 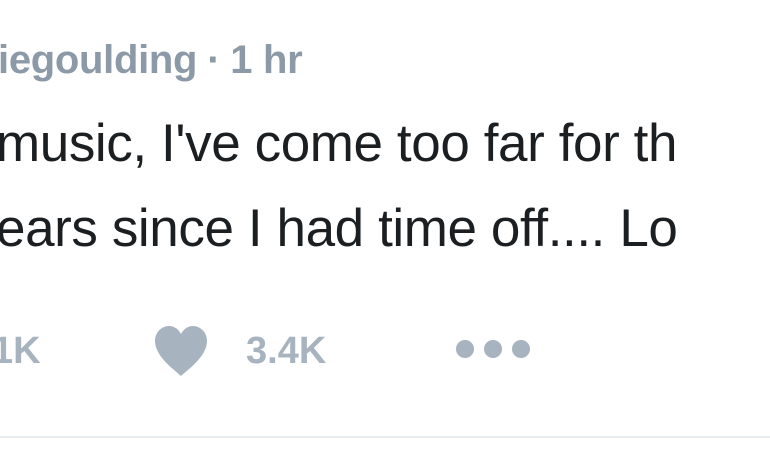 I want to click on divider, so click(x=385, y=437).